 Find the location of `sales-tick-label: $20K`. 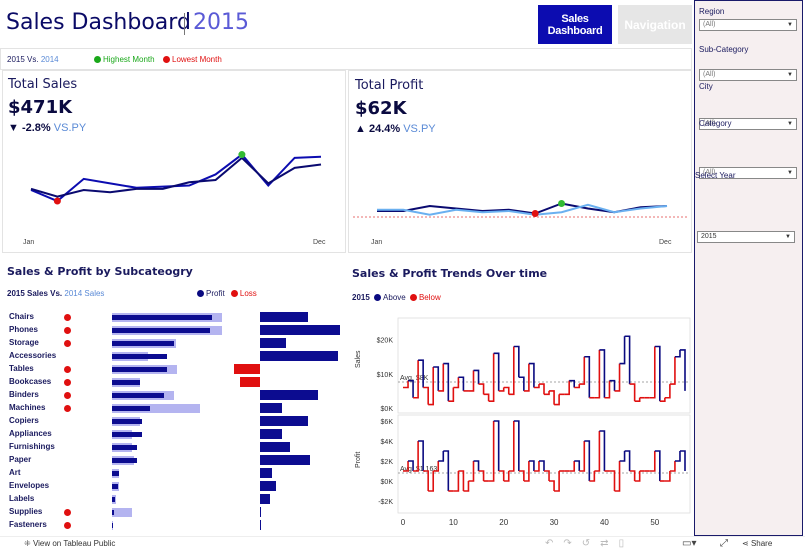

sales-tick-label: $20K is located at coordinates (385, 341).